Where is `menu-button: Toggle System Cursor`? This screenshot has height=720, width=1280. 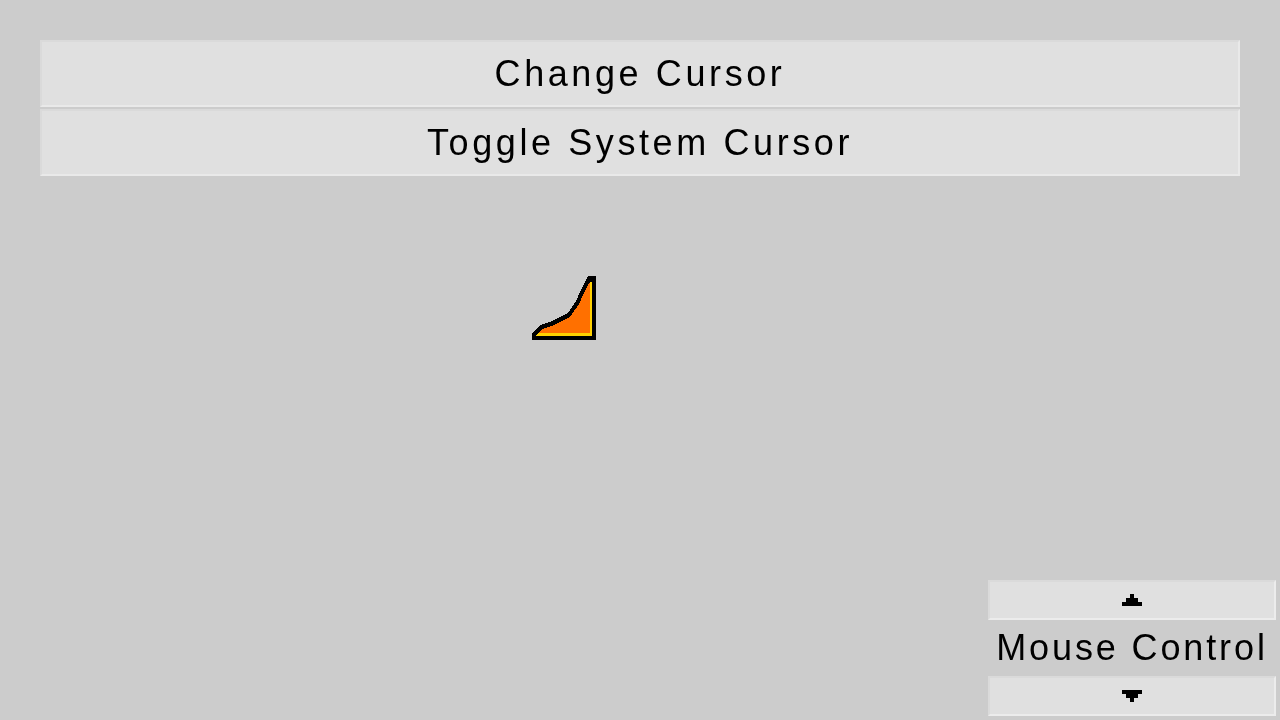 menu-button: Toggle System Cursor is located at coordinates (640, 142).